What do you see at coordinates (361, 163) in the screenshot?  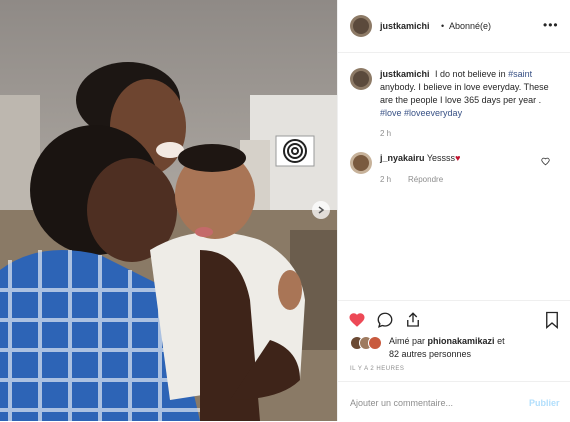 I see `commenter-avatar` at bounding box center [361, 163].